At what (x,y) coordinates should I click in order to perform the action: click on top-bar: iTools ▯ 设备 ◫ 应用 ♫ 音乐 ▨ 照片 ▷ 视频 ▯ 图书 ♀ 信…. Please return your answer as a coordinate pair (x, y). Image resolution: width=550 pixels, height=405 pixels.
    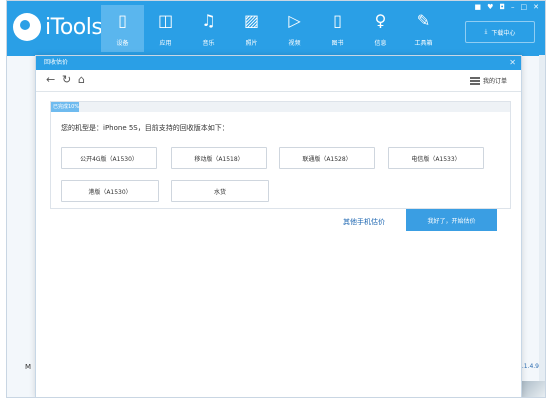
    Looking at the image, I should click on (276, 28).